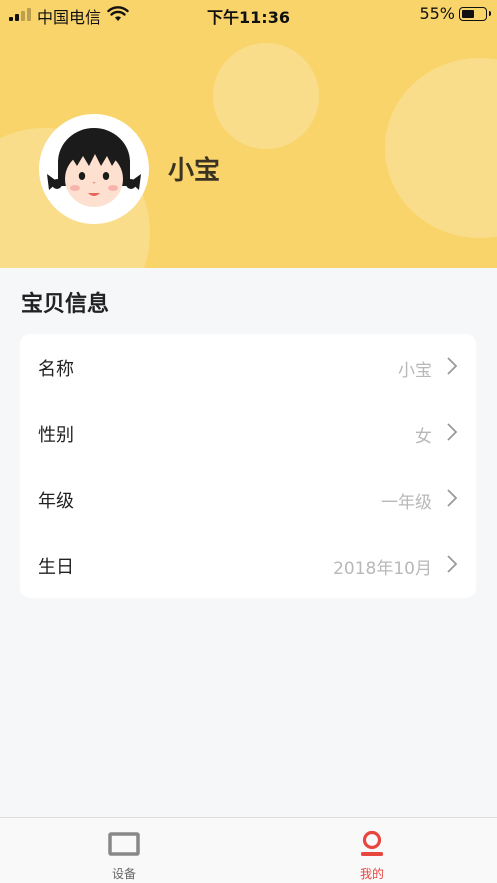 The image size is (497, 883). What do you see at coordinates (371, 874) in the screenshot?
I see `tab-label: 我的` at bounding box center [371, 874].